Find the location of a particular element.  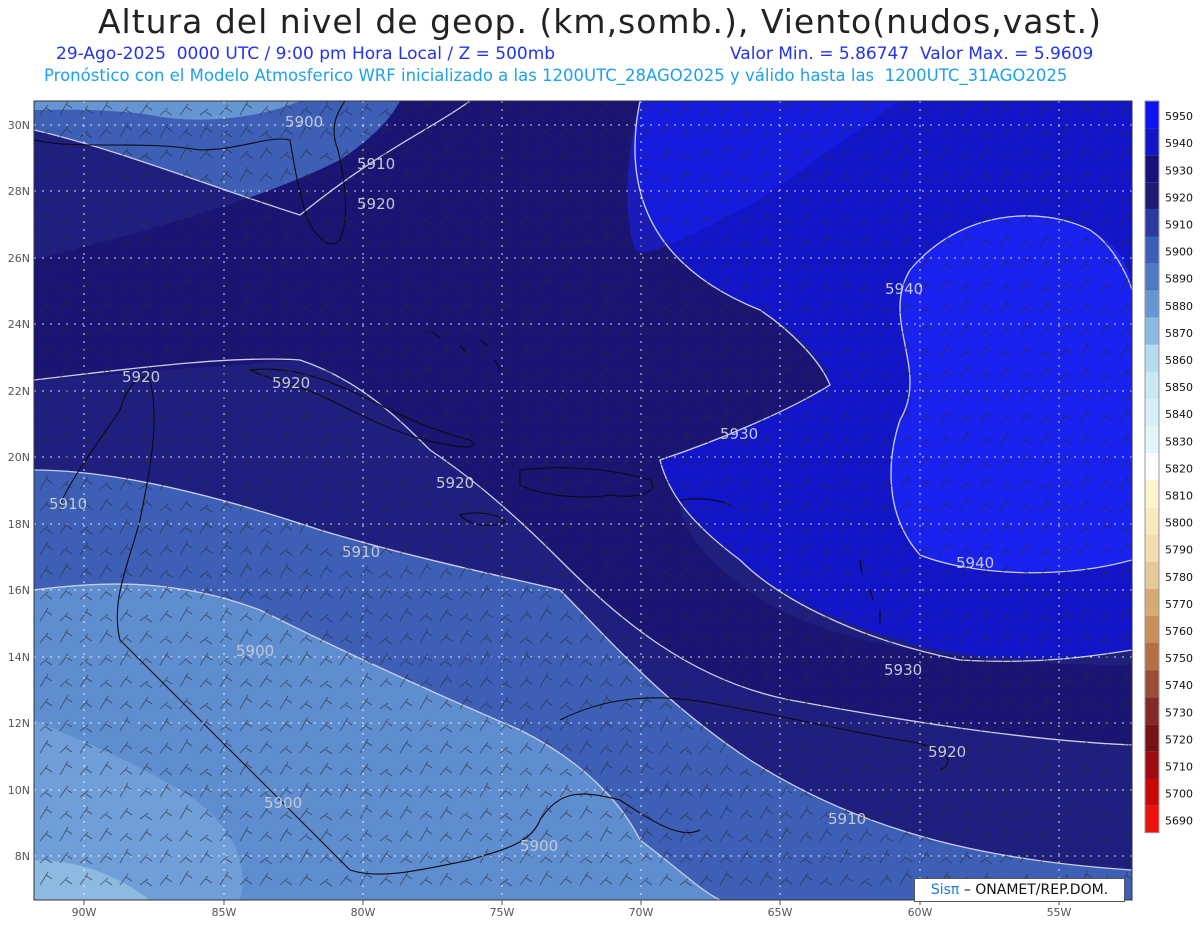

colorbar-label: 5850 is located at coordinates (1179, 387).